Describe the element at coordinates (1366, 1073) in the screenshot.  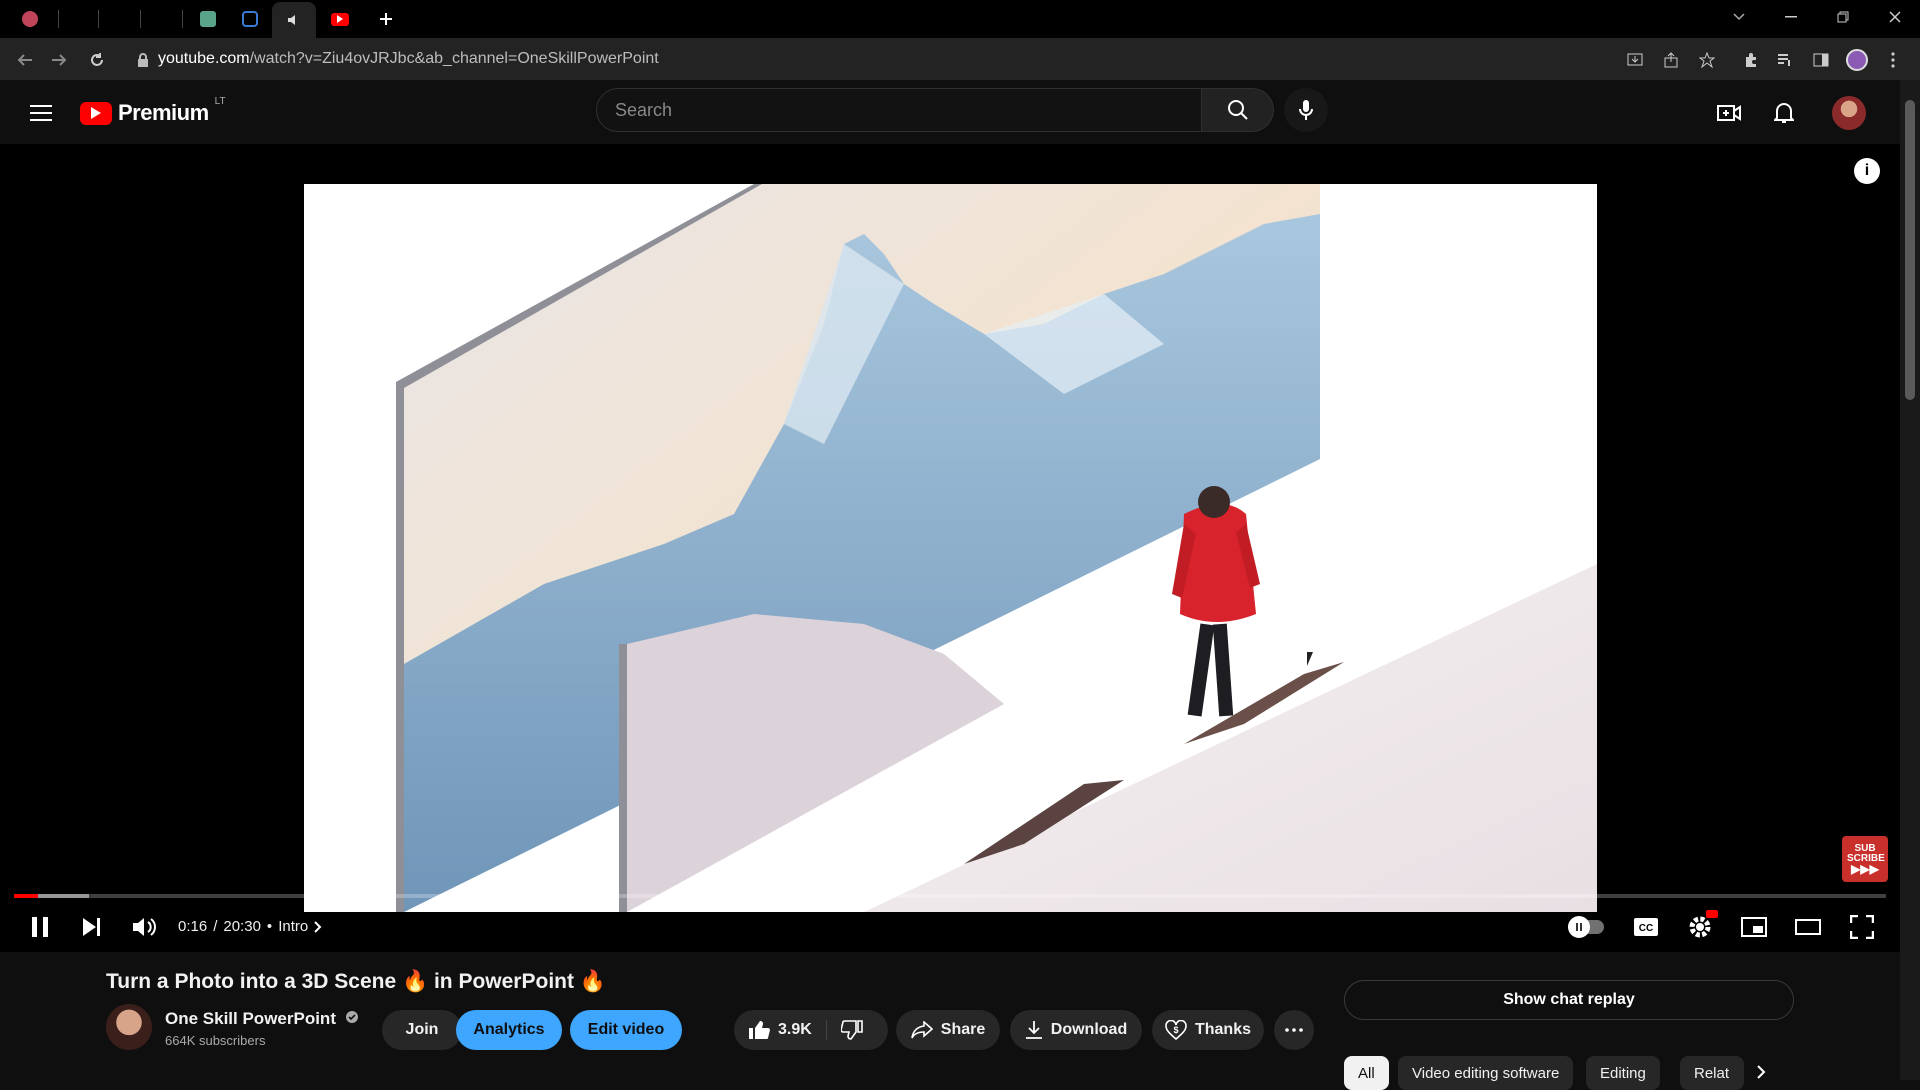
I see `chip-all: All` at that location.